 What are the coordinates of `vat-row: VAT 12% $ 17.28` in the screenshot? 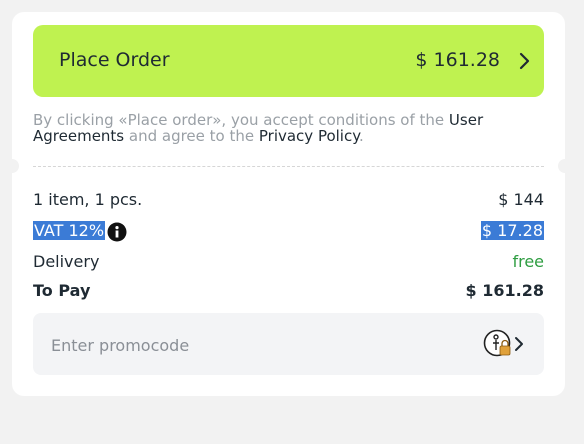 It's located at (288, 232).